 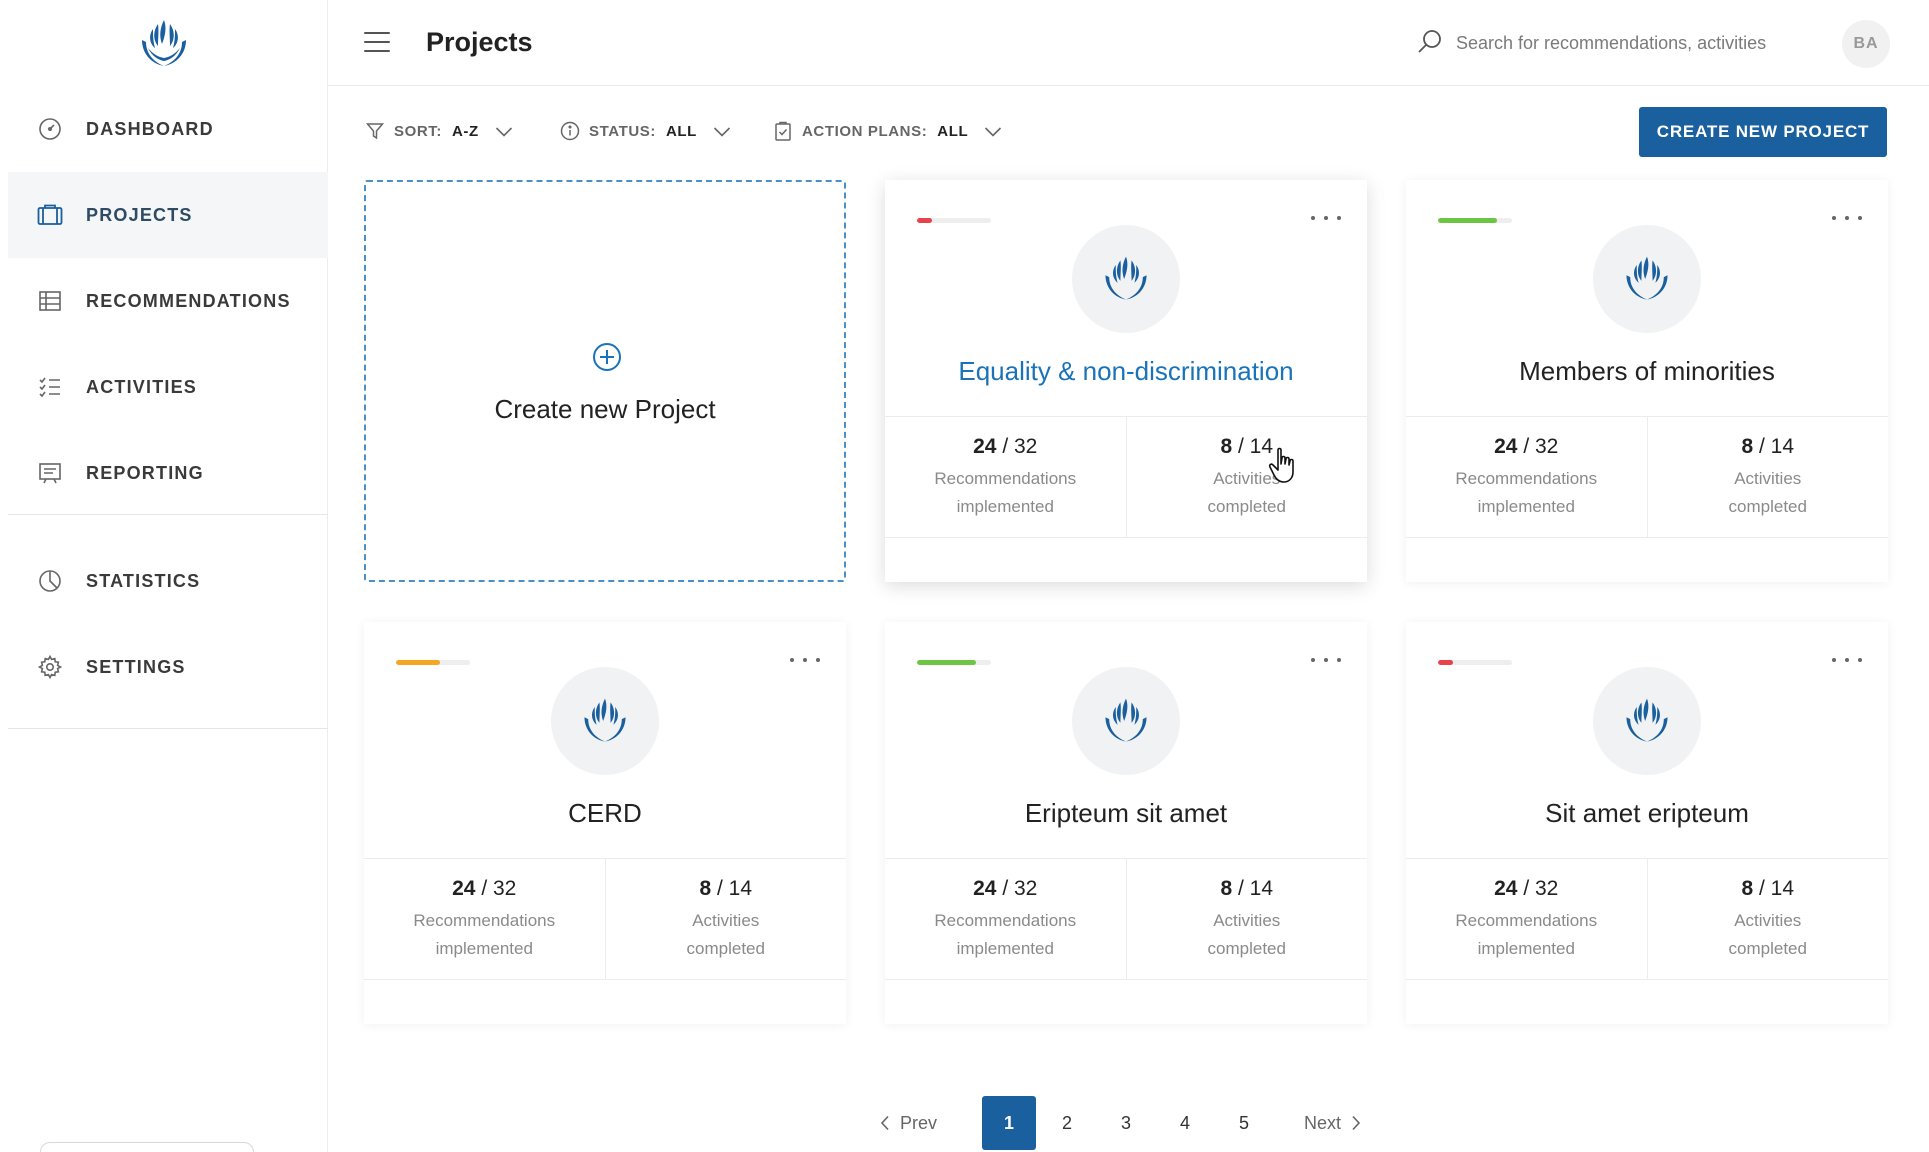 I want to click on action-plans-filter: ACTION PLANS: ALL, so click(x=887, y=131).